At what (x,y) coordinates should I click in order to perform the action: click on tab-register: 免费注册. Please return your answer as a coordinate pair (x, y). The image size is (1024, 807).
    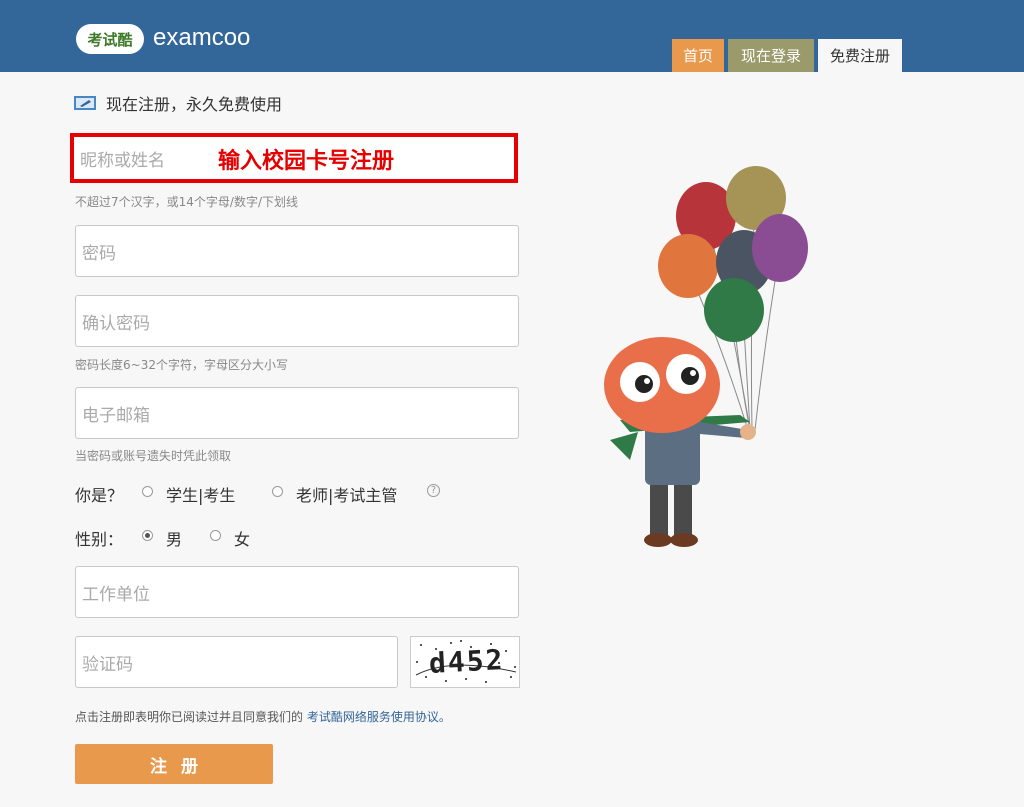
    Looking at the image, I should click on (860, 55).